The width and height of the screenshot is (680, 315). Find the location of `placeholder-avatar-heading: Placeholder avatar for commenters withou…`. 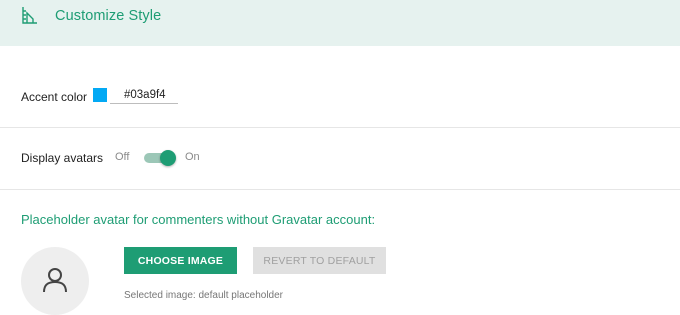

placeholder-avatar-heading: Placeholder avatar for commenters withou… is located at coordinates (198, 219).